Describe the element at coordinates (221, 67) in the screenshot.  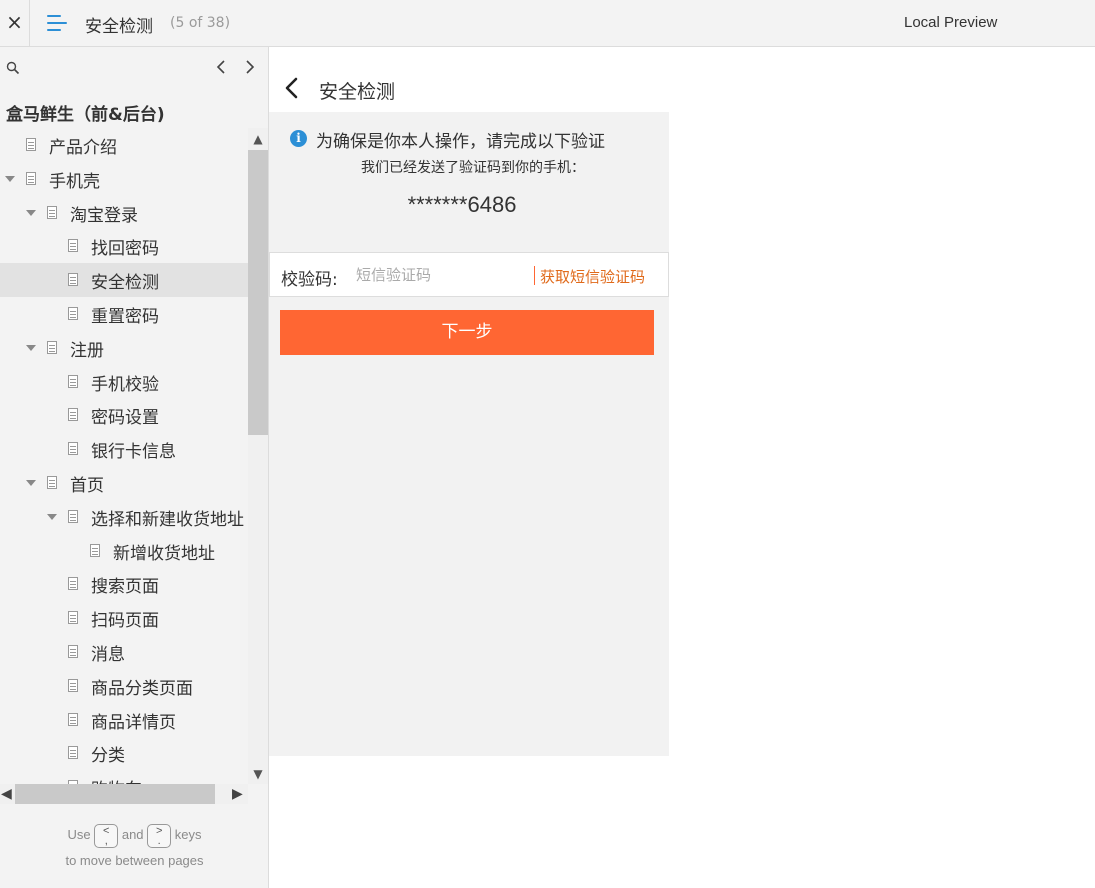
I see `prev-page-icon` at that location.